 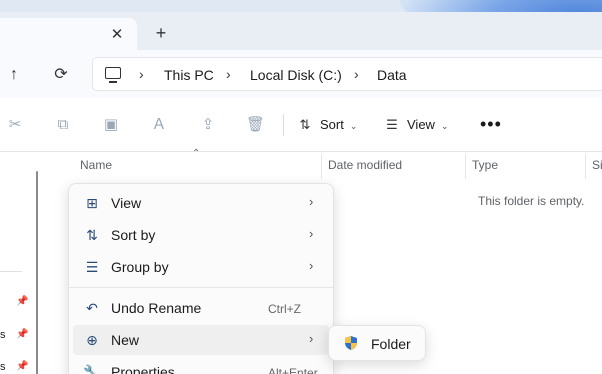 I want to click on command-bar: ✂ ⧉ ▣ Ａ ⇪ 🗑 ⇅ Sort ⌄ ☰ View ⌄ •••, so click(x=301, y=125).